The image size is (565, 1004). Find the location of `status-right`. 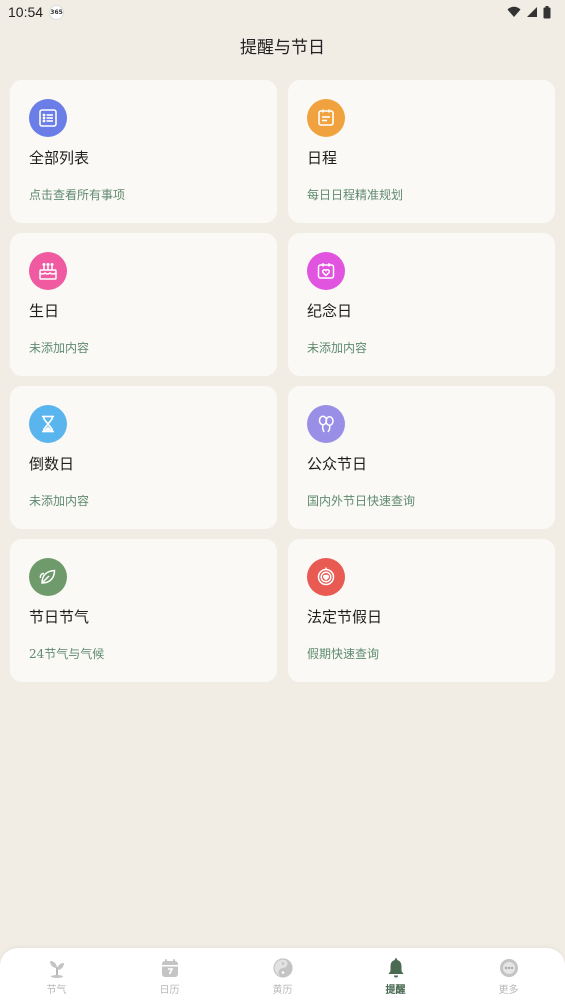

status-right is located at coordinates (529, 12).